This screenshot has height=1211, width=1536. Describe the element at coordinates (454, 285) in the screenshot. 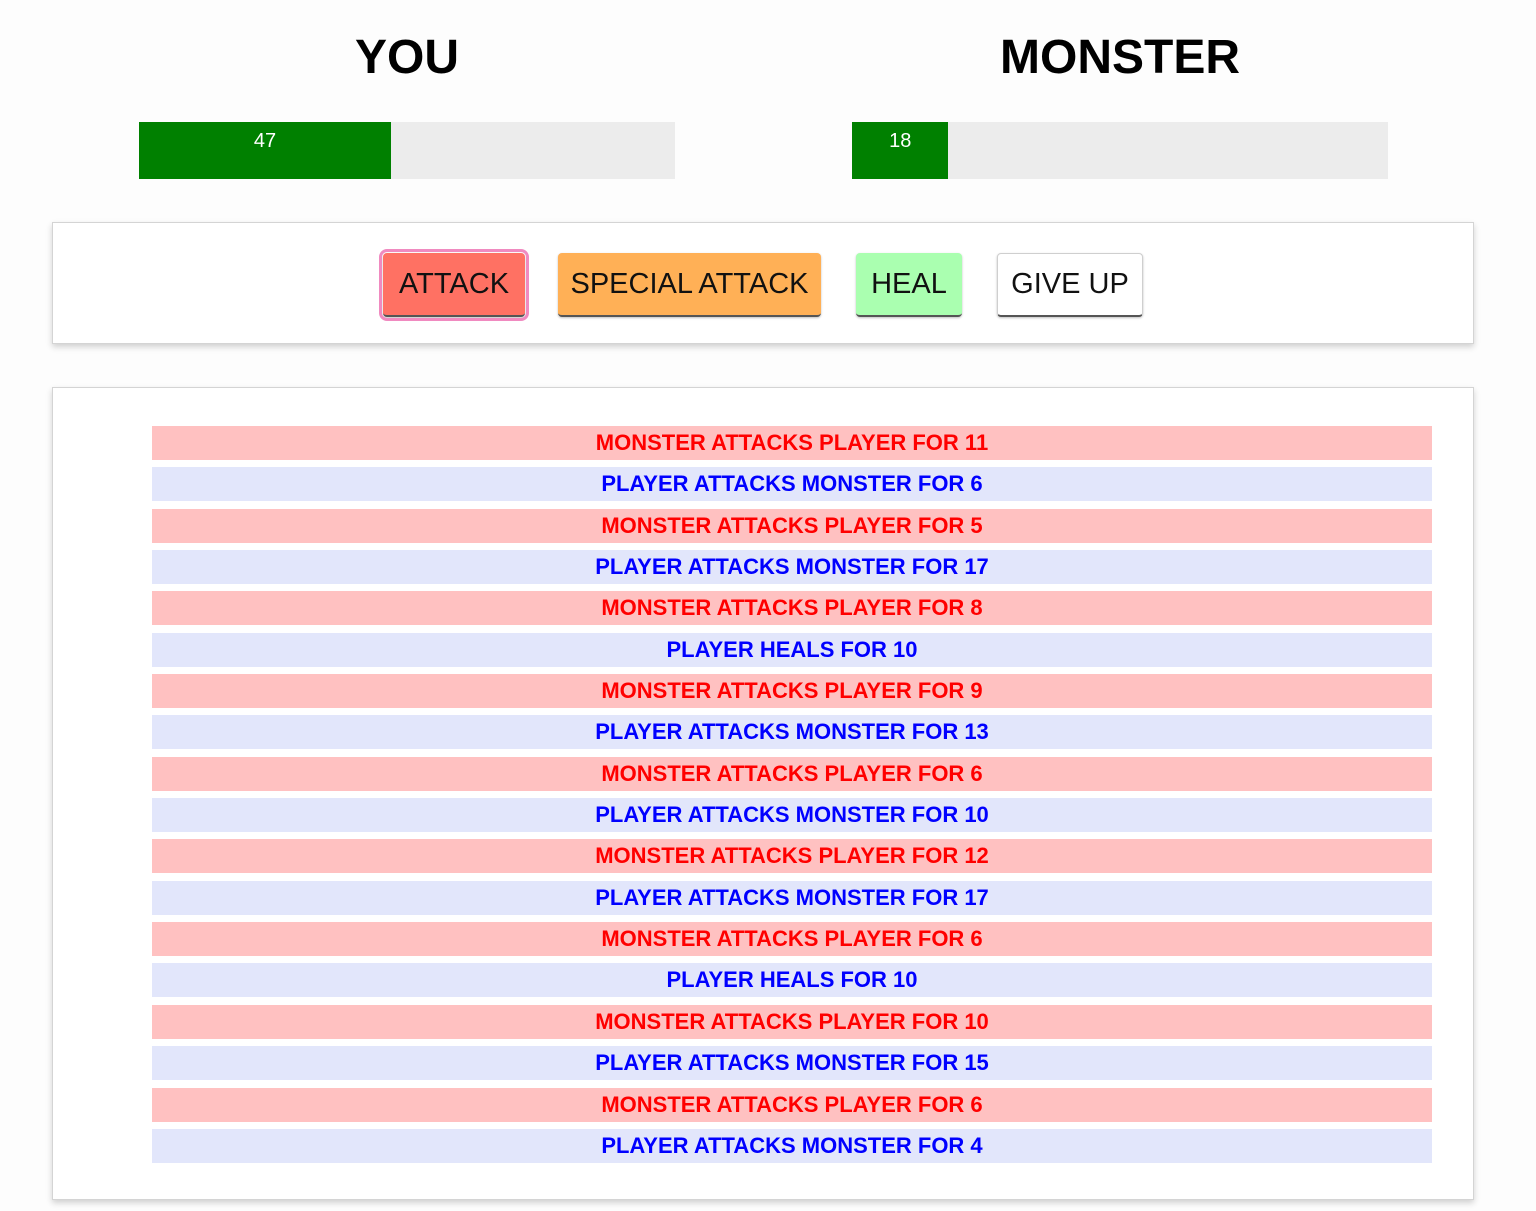

I see `attack-button: ATTACK` at that location.